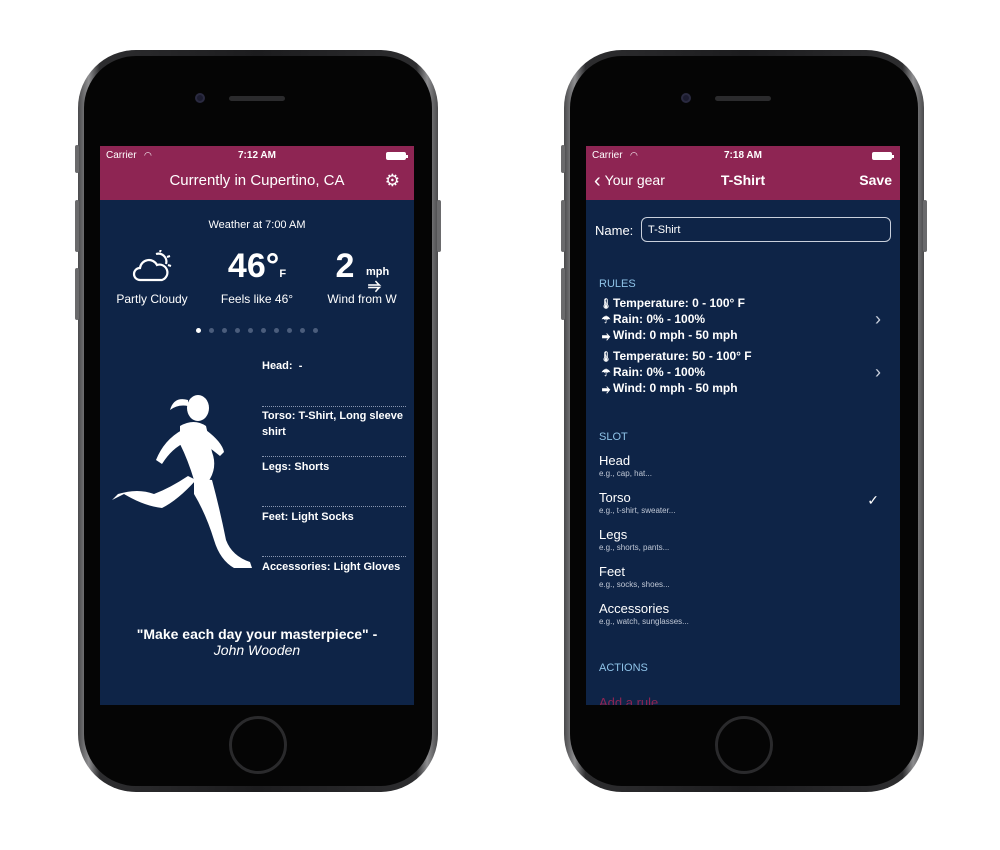 The width and height of the screenshot is (1000, 850). What do you see at coordinates (257, 225) in the screenshot?
I see `weather-heading: Weather at 7:00 AM` at bounding box center [257, 225].